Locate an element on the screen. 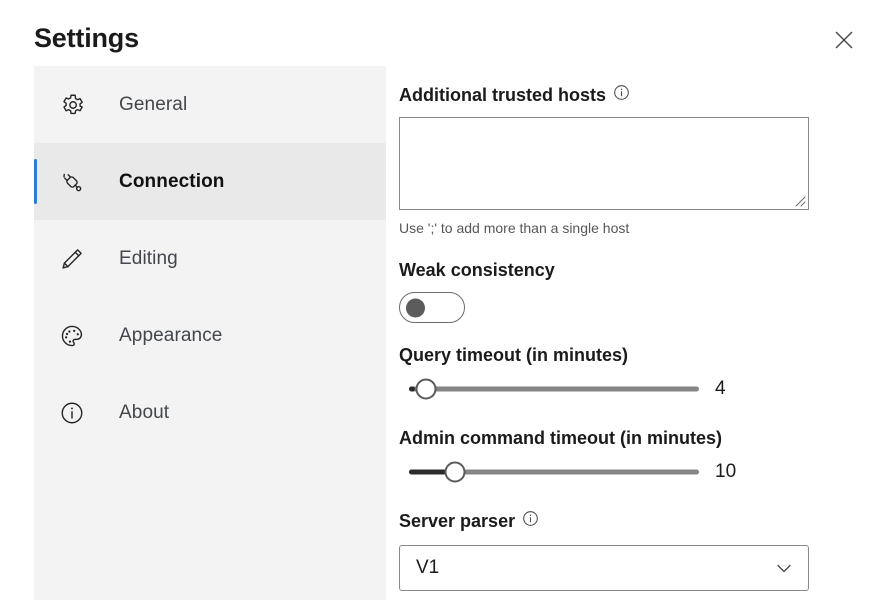 The height and width of the screenshot is (600, 872). selection-indicator is located at coordinates (35, 181).